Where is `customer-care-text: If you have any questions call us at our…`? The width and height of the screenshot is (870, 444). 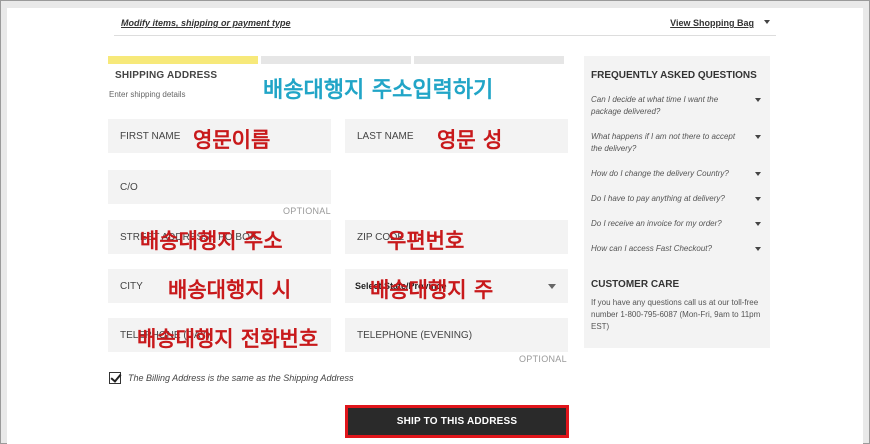 customer-care-text: If you have any questions call us at our… is located at coordinates (676, 314).